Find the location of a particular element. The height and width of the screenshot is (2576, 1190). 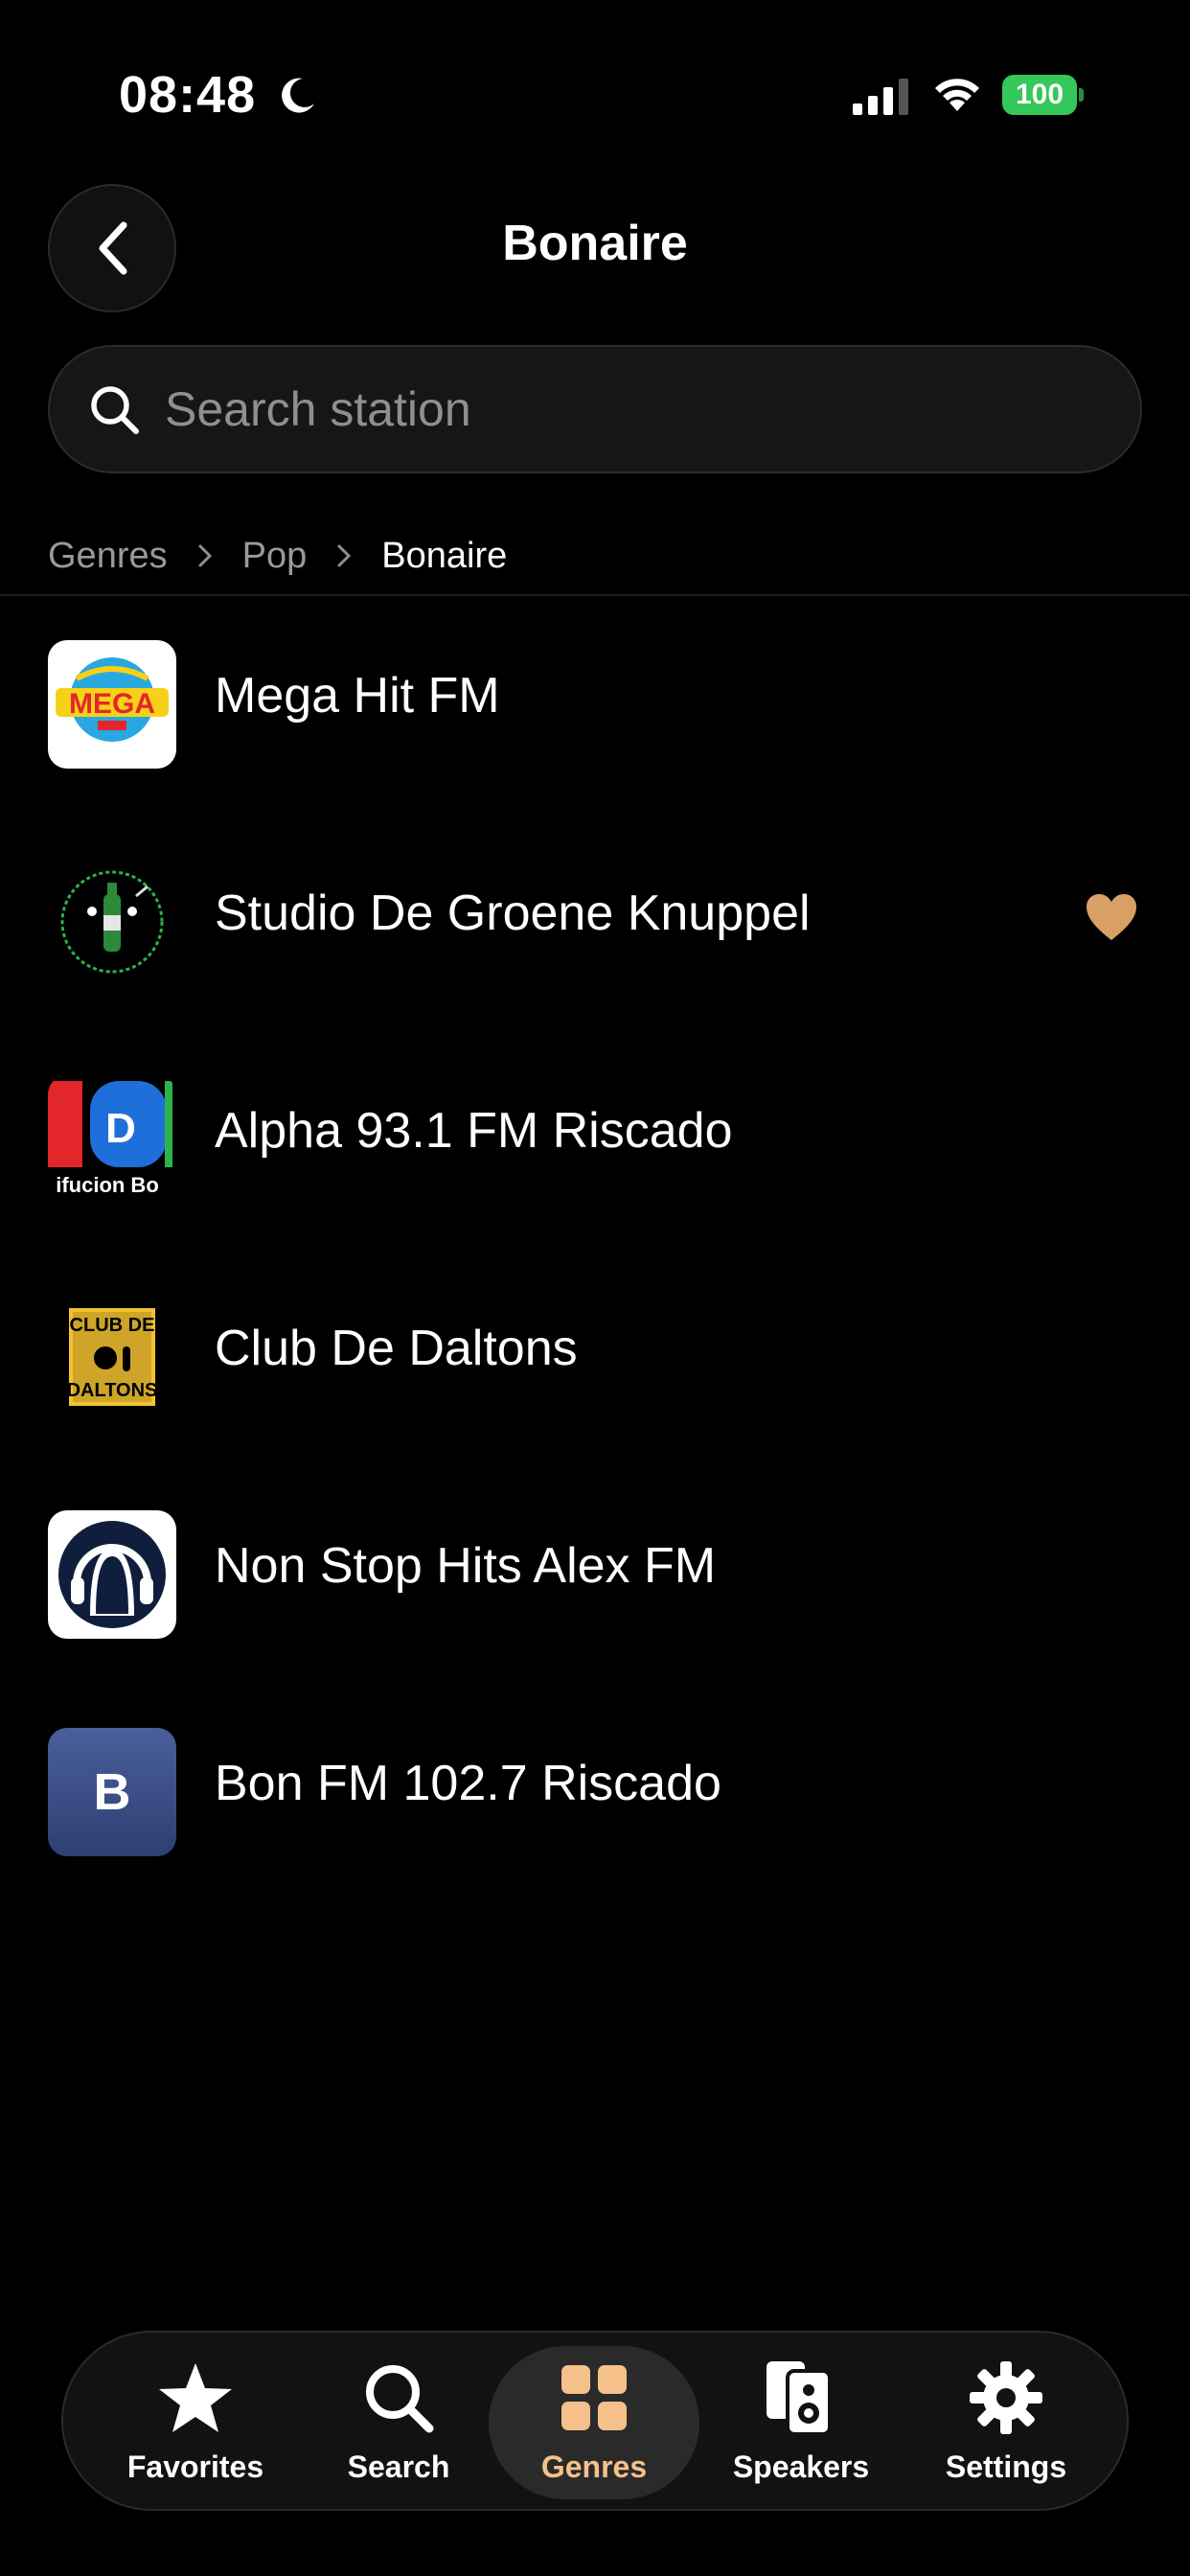

logo-text: MEGA is located at coordinates (112, 704).